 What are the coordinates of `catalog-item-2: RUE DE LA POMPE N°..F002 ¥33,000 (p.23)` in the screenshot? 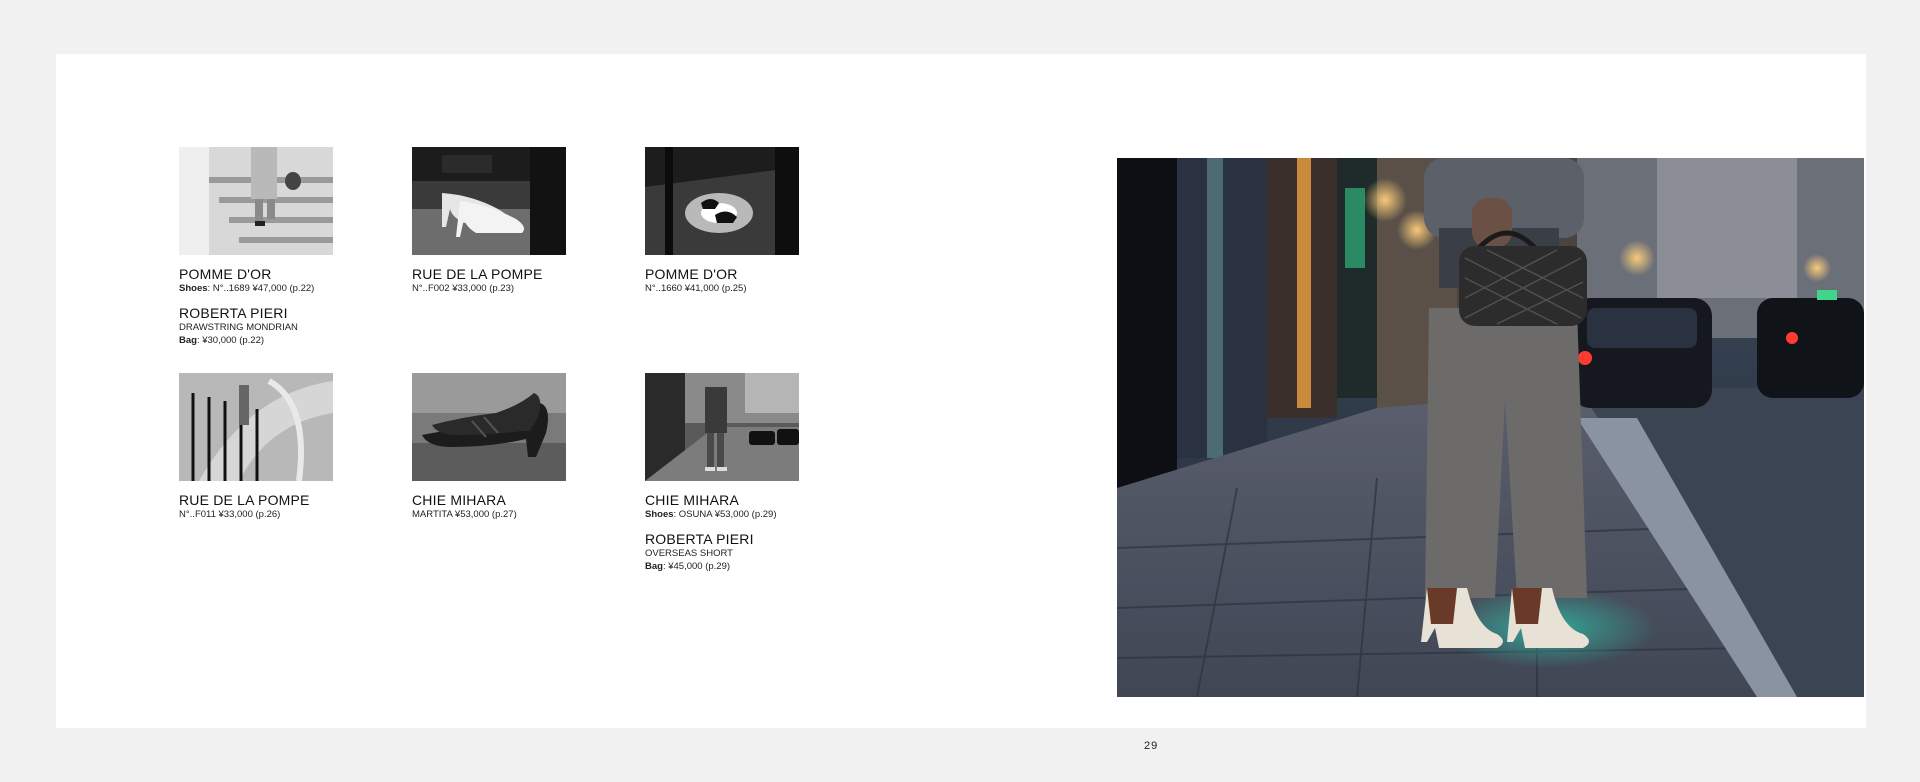 It's located at (489, 221).